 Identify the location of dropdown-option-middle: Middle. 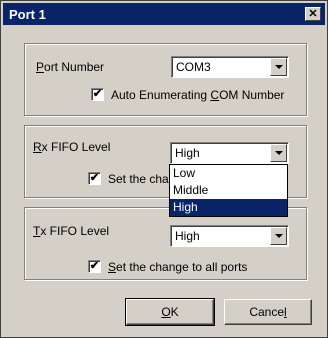
(228, 190).